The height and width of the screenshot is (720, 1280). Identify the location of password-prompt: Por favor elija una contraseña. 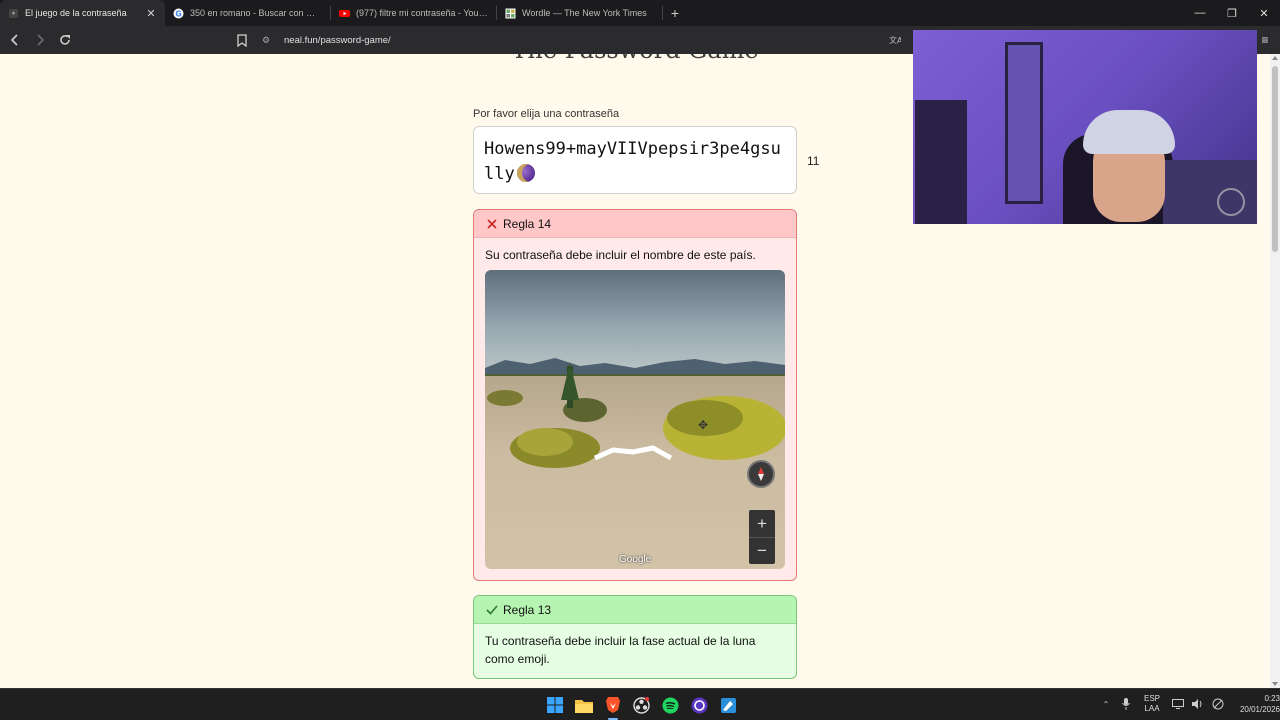
(546, 114).